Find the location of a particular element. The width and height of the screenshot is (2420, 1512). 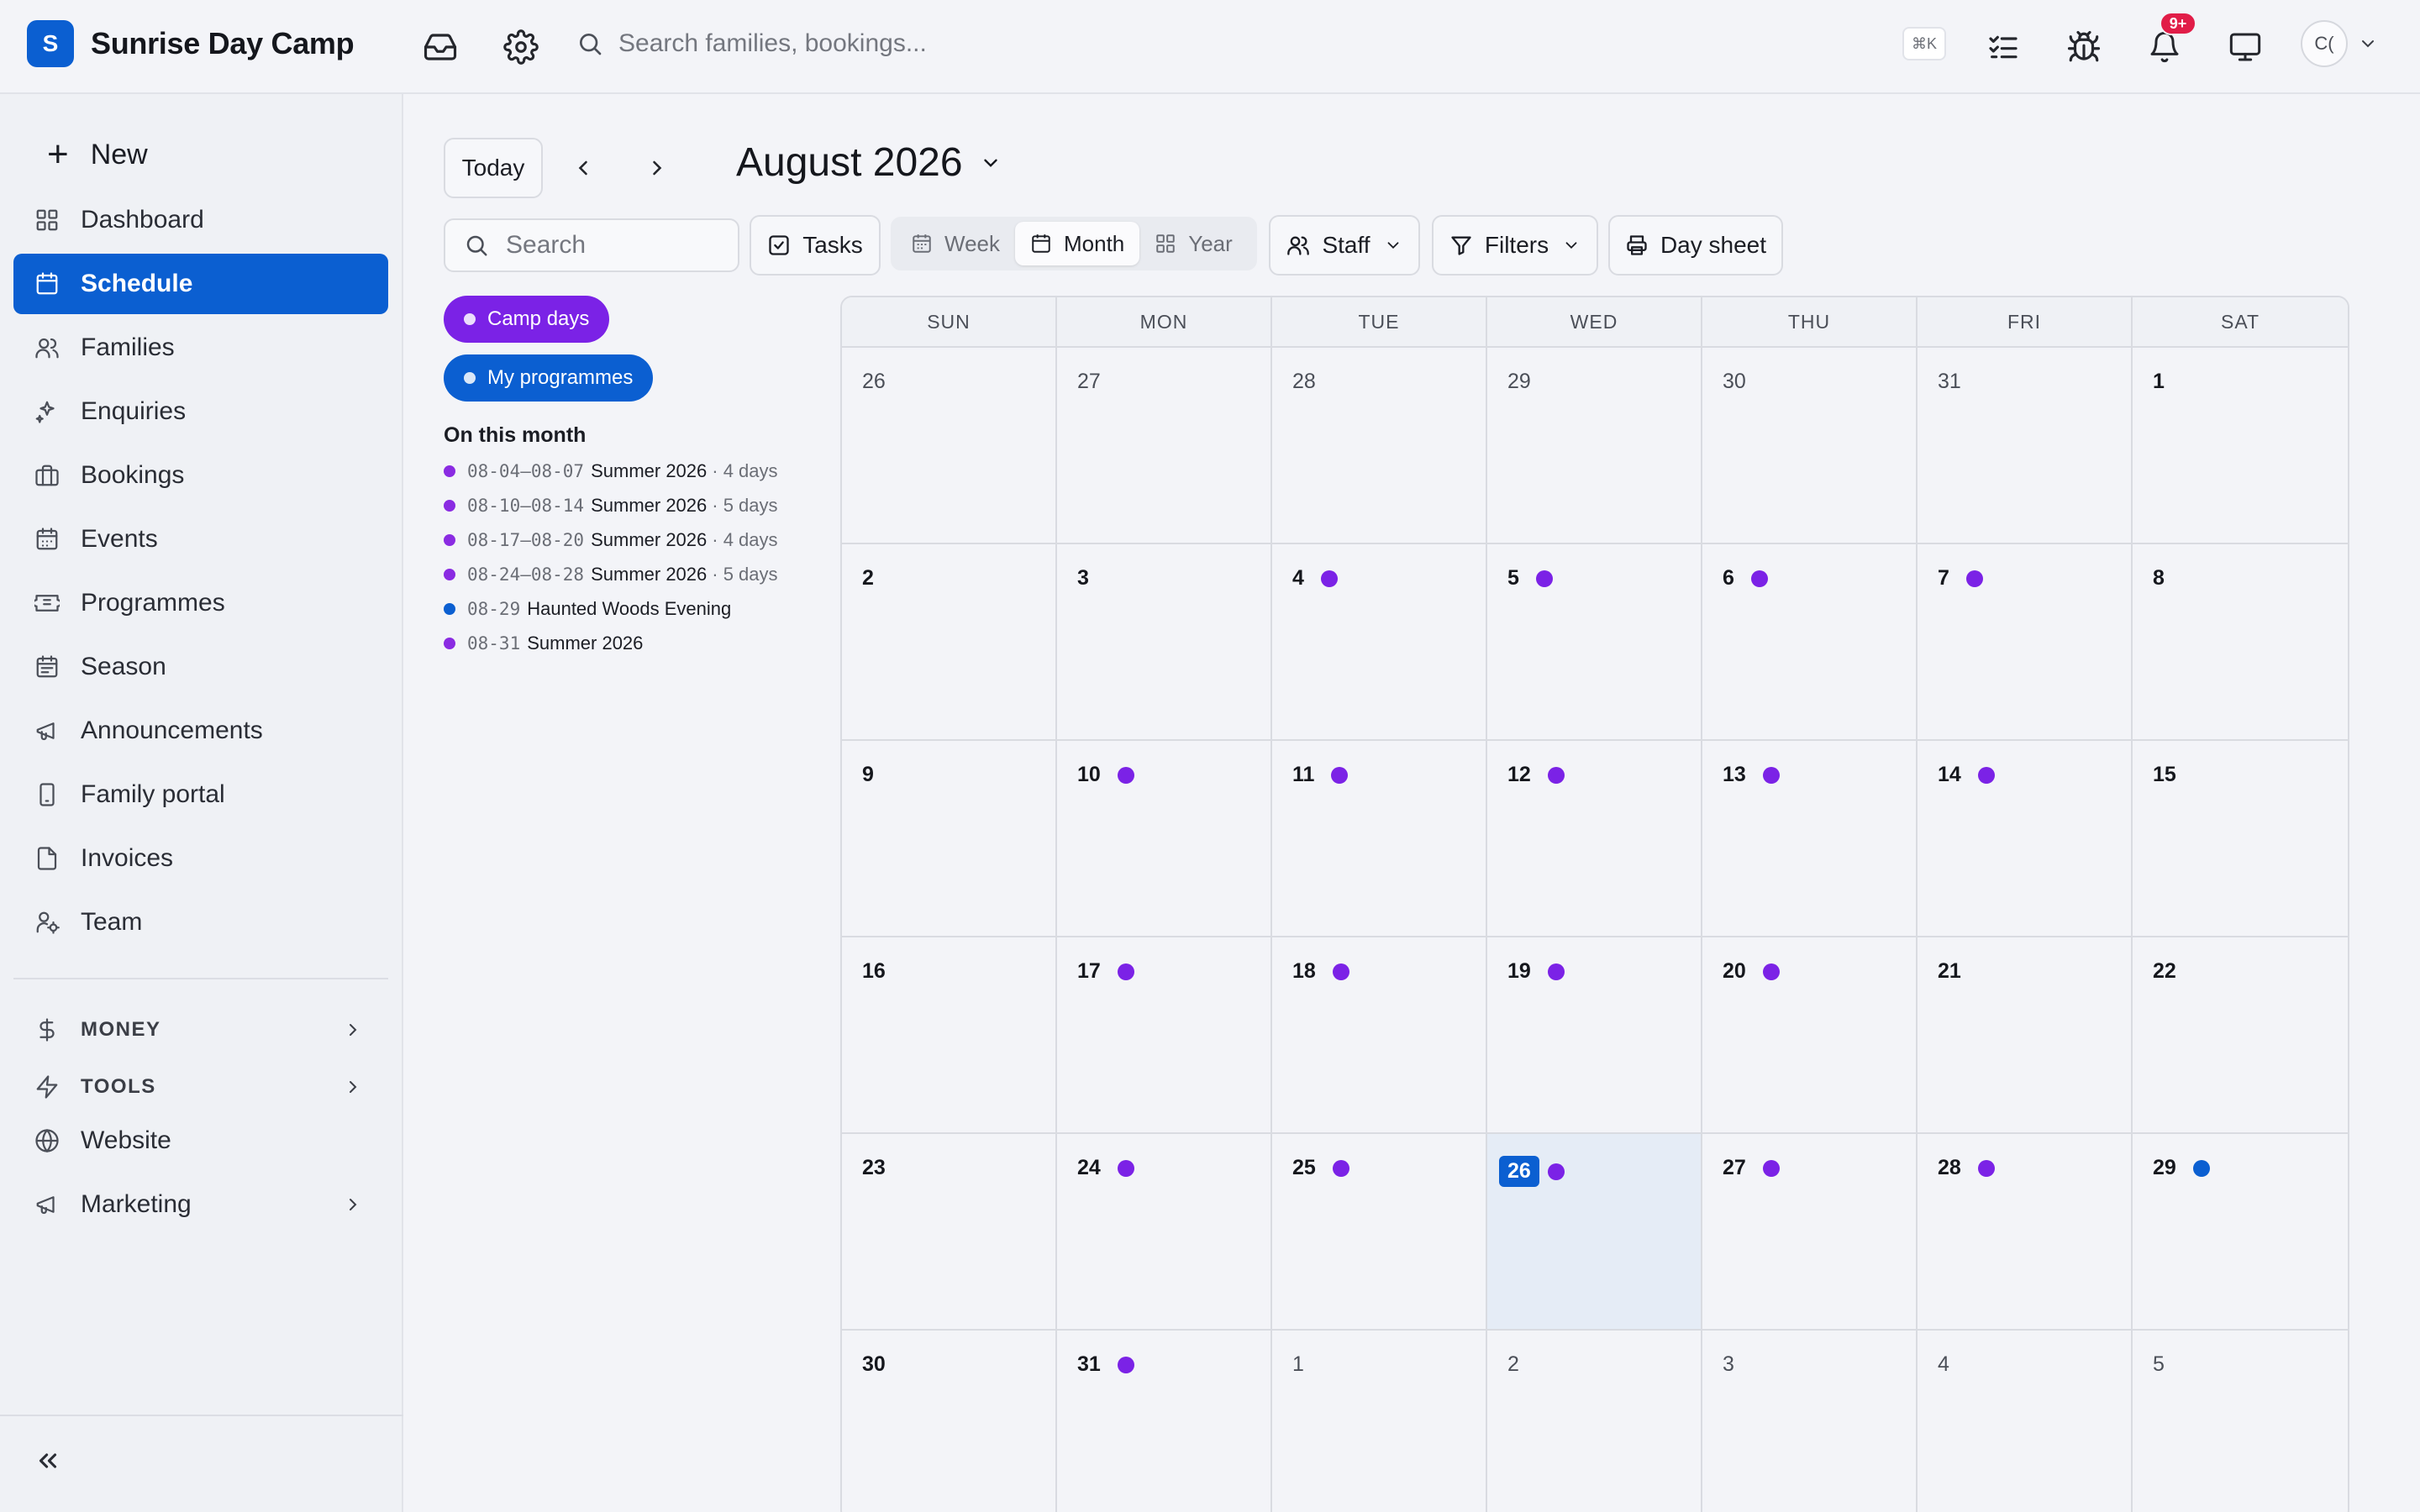

calendar-day: 16 is located at coordinates (950, 1035).